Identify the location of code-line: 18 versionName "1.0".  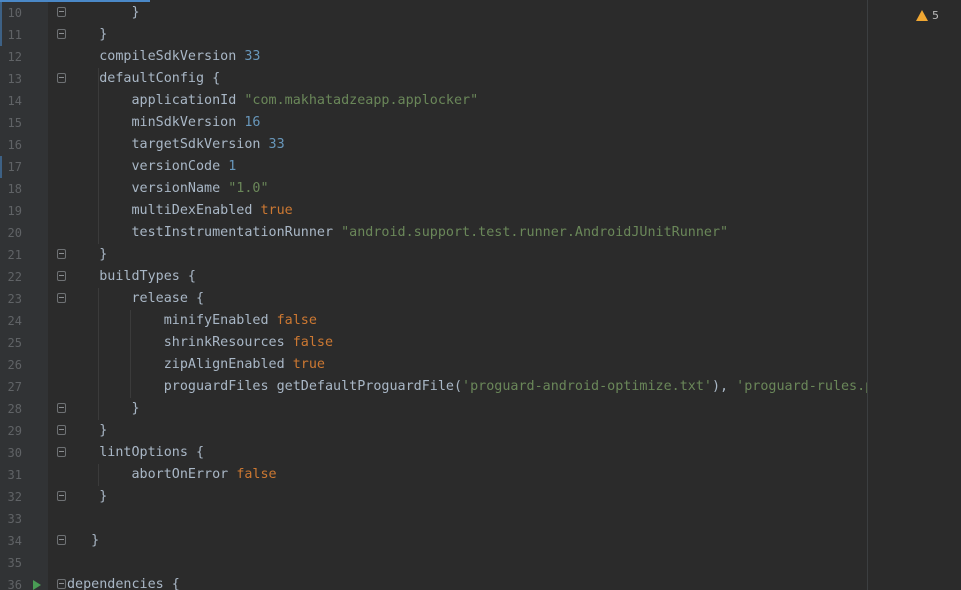
(433, 189).